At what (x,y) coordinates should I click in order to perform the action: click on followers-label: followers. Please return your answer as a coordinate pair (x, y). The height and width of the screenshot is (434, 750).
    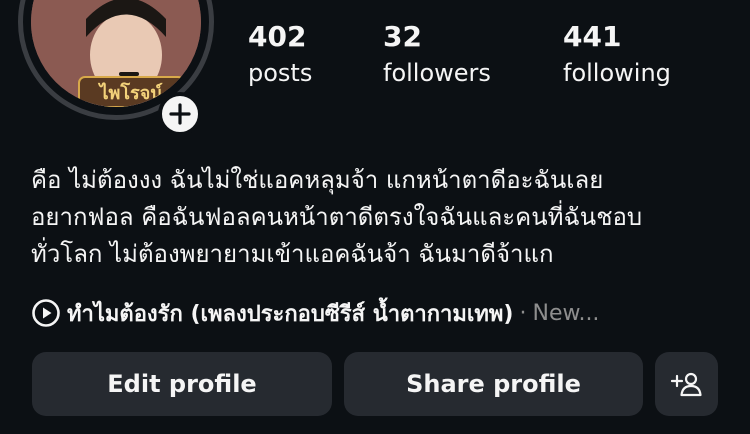
    Looking at the image, I should click on (437, 73).